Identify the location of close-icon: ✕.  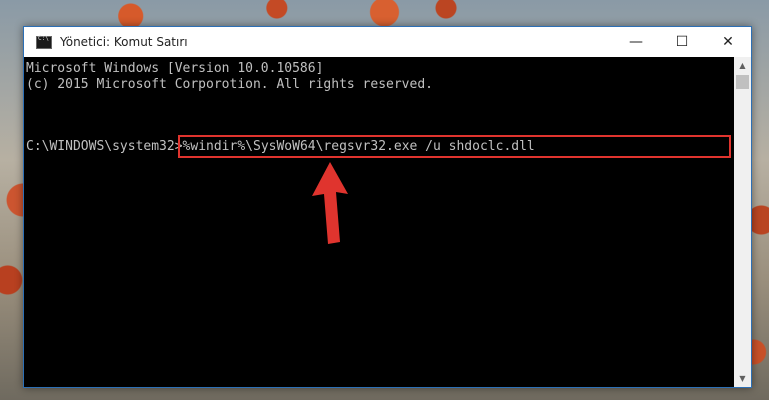
(728, 42).